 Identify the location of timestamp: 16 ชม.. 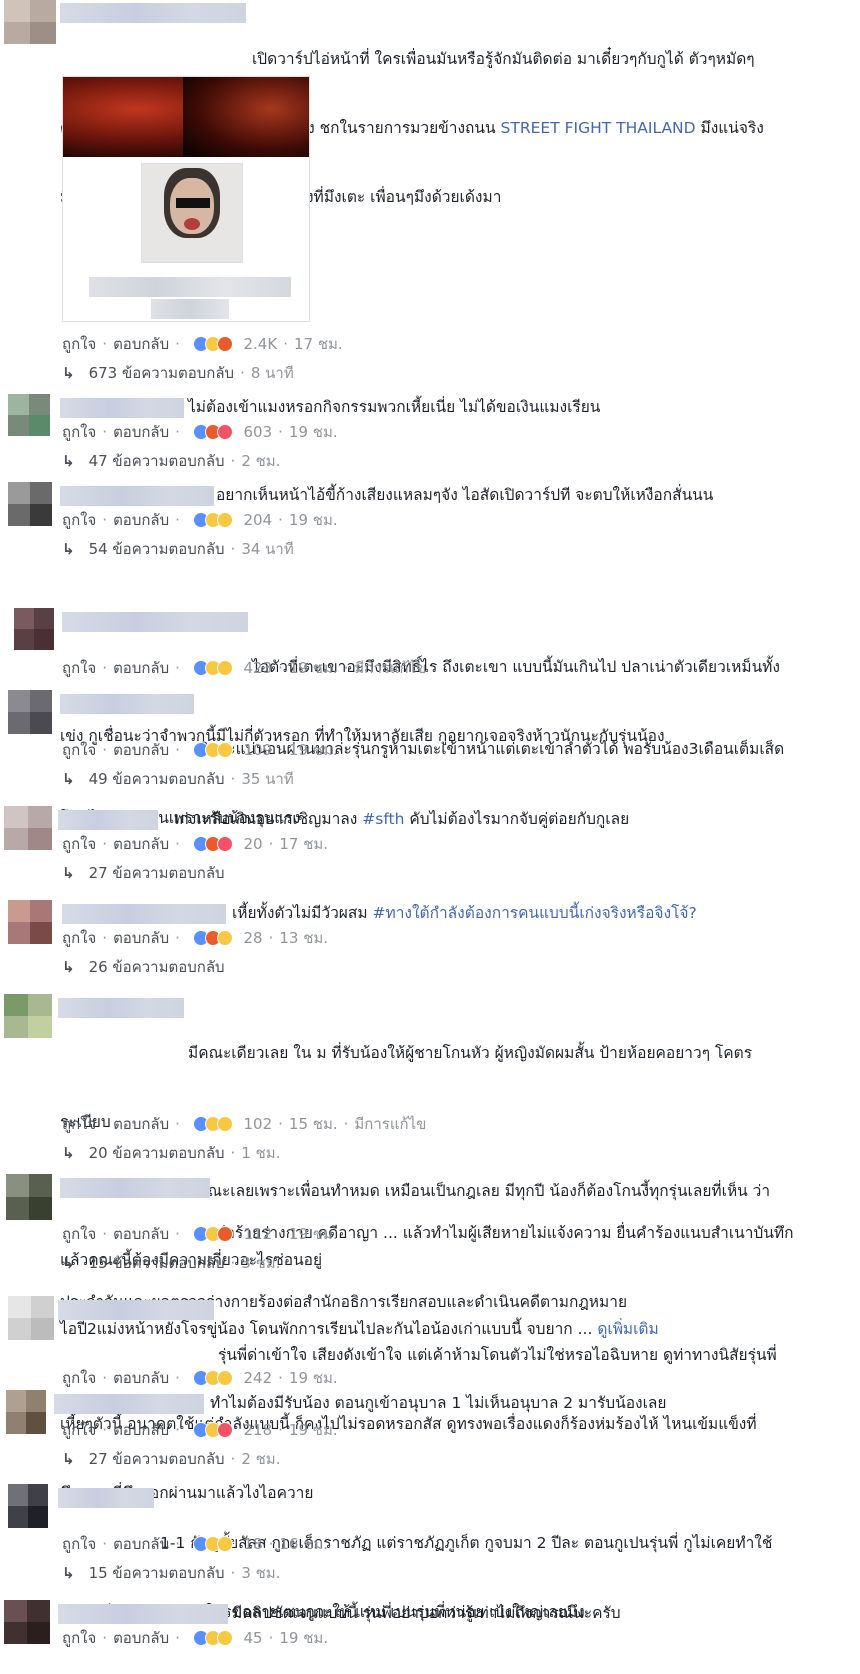
(303, 1544).